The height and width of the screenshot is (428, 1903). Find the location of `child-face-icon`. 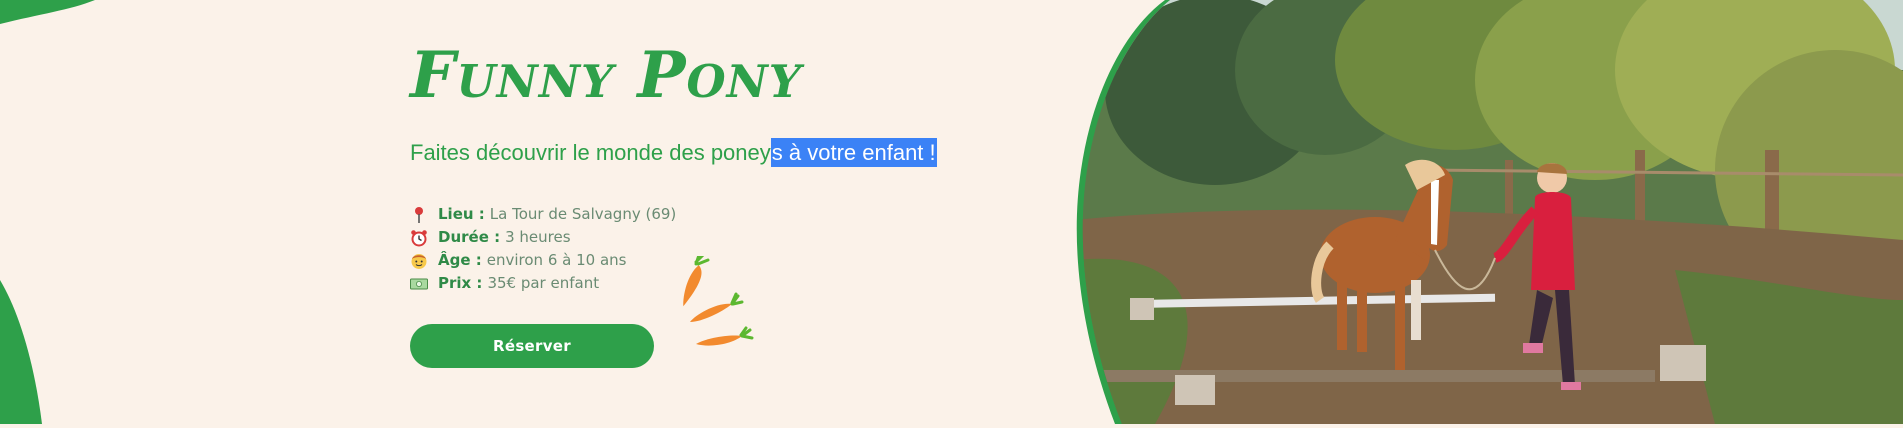

child-face-icon is located at coordinates (419, 261).